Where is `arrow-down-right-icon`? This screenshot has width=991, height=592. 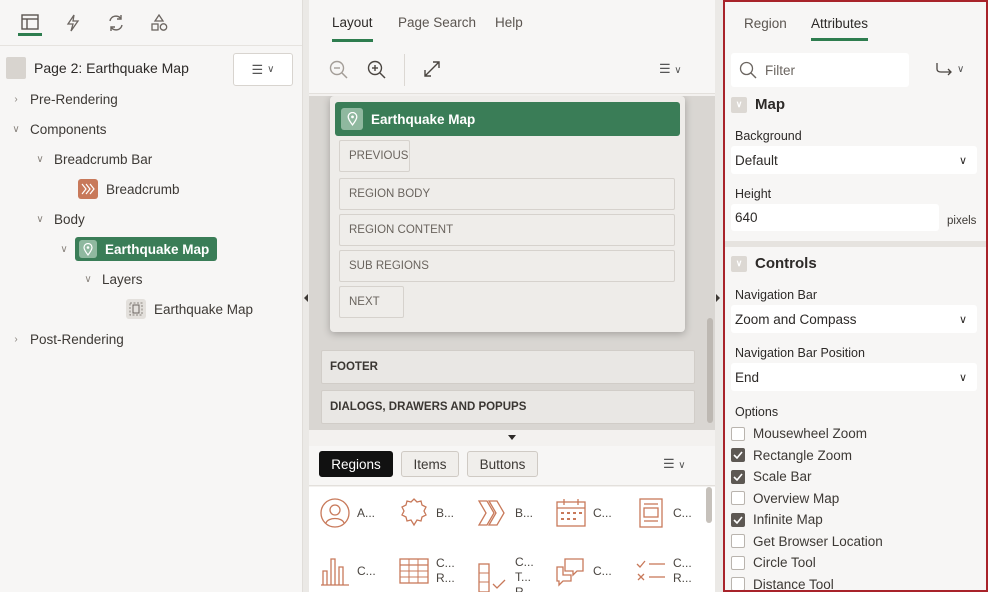
arrow-down-right-icon is located at coordinates (944, 69).